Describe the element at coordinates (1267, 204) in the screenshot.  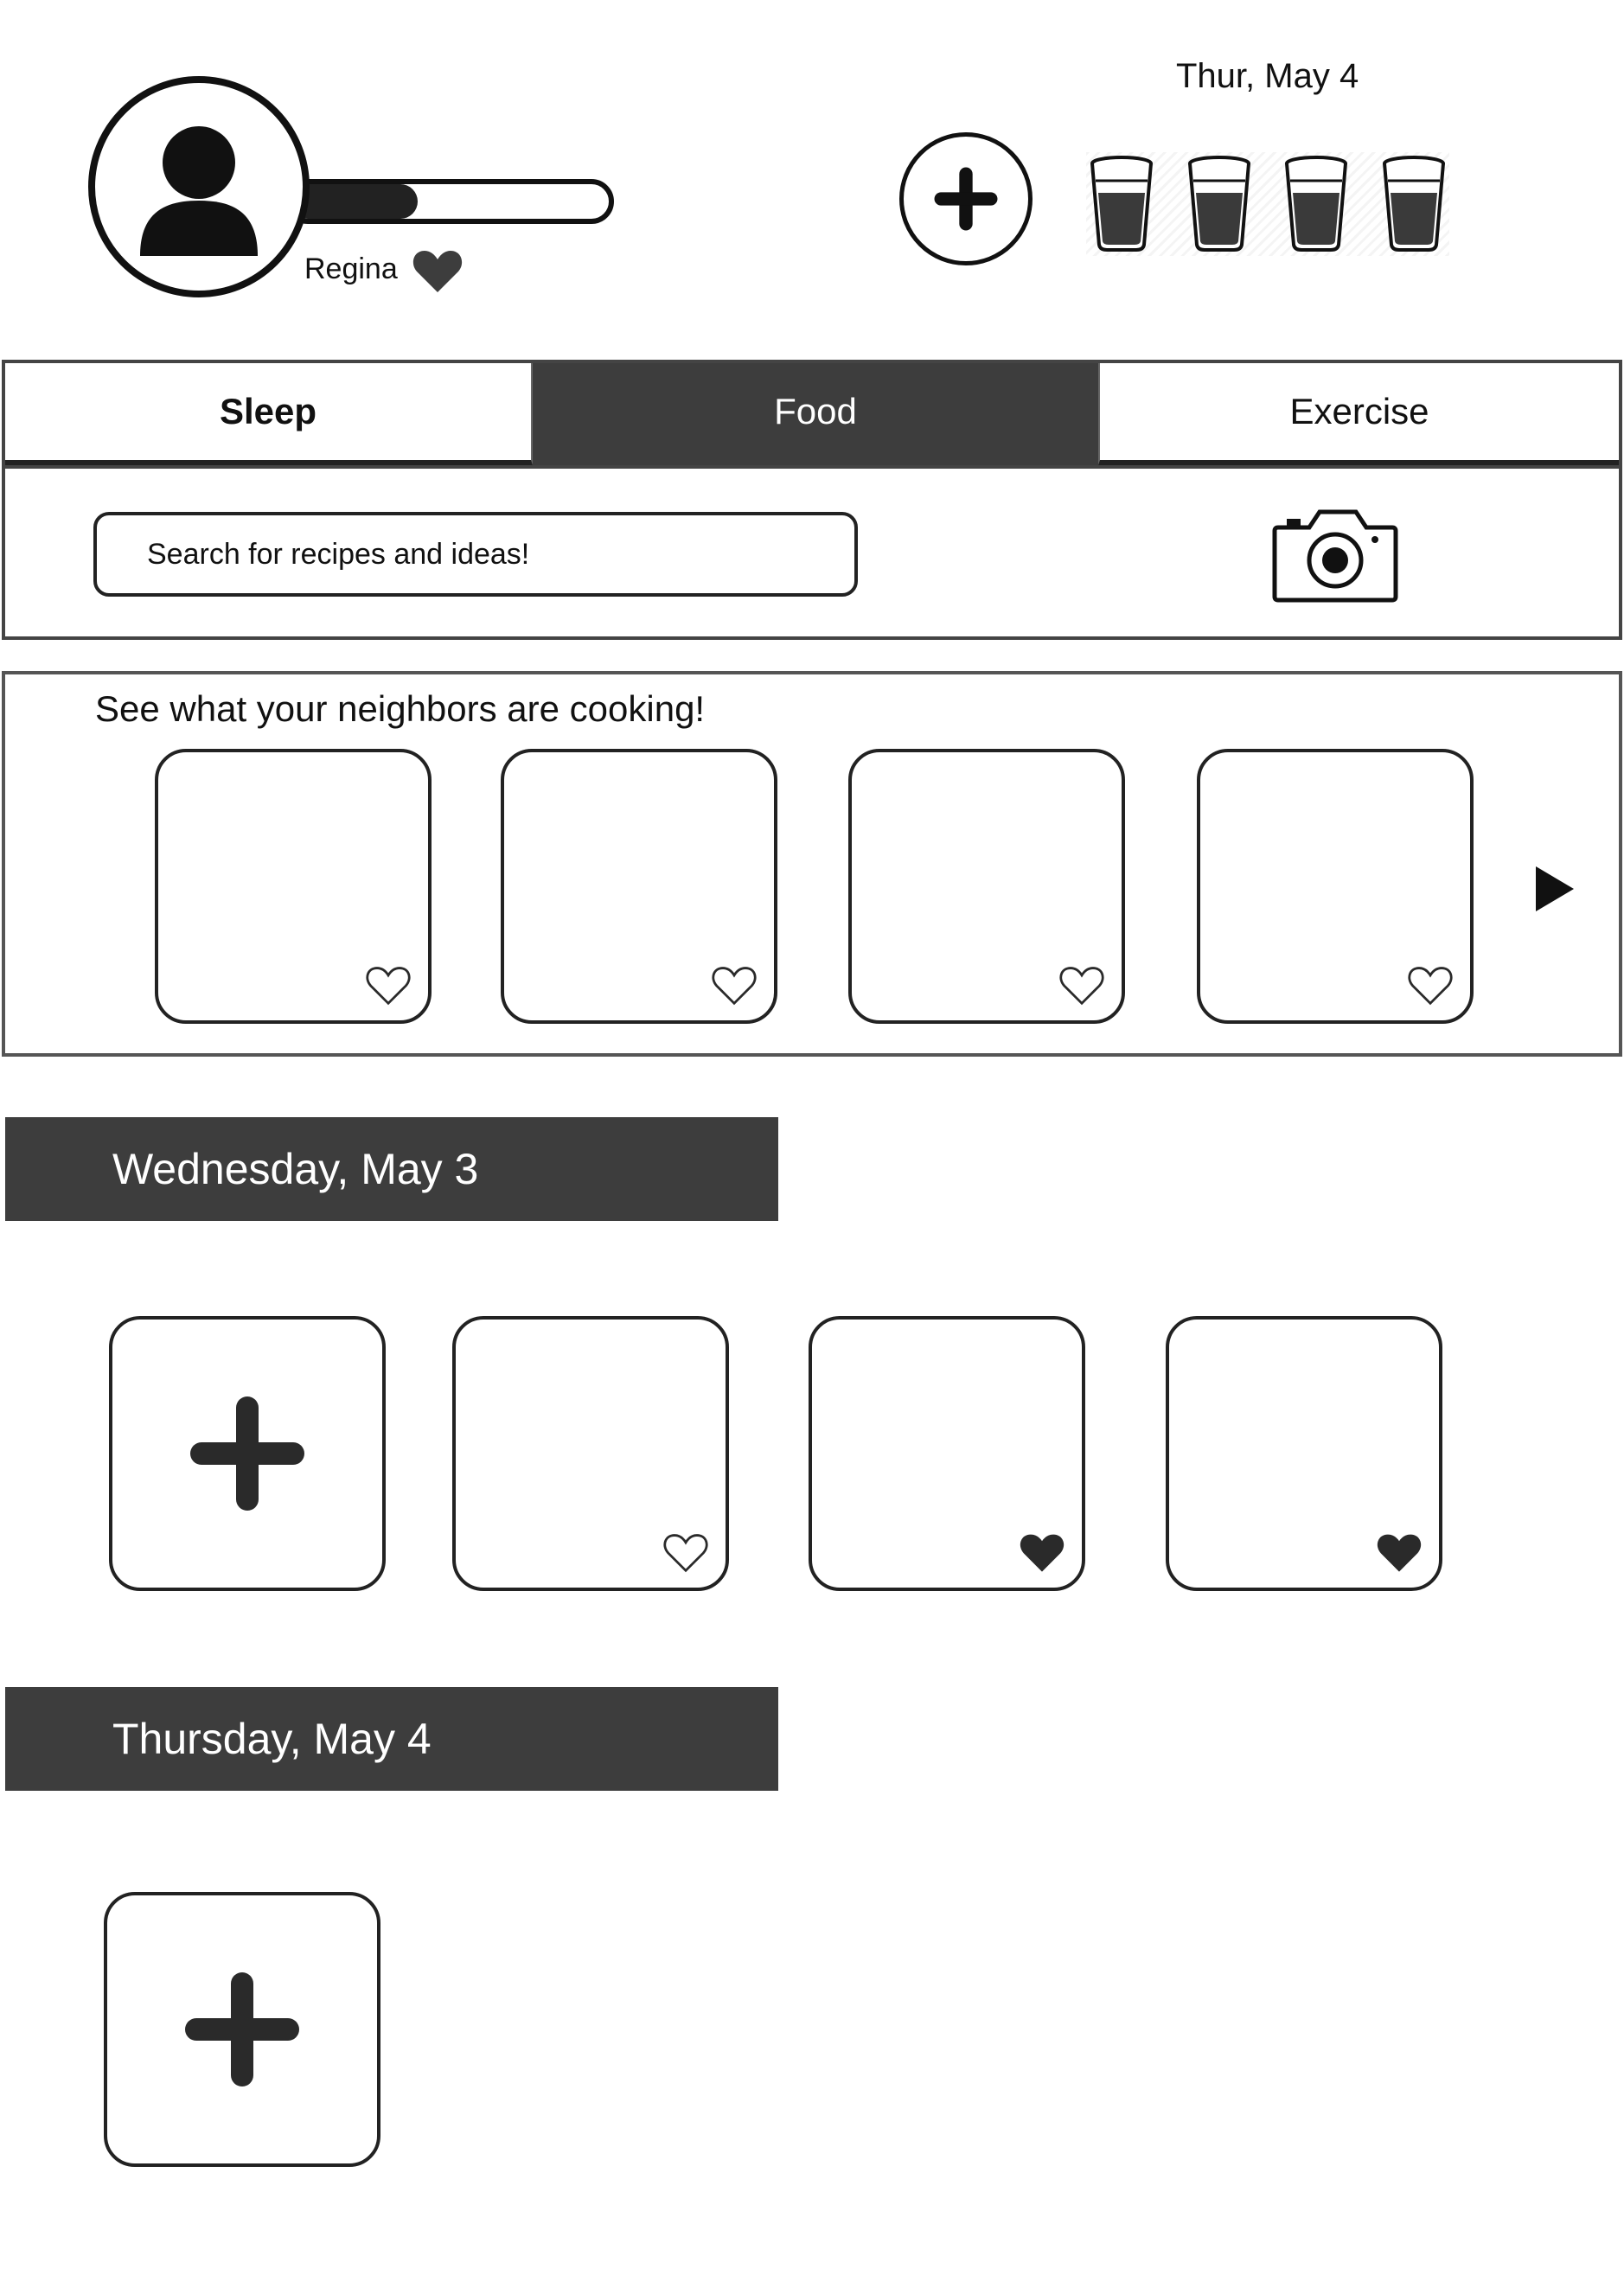
I see `water-intake-tracker` at that location.